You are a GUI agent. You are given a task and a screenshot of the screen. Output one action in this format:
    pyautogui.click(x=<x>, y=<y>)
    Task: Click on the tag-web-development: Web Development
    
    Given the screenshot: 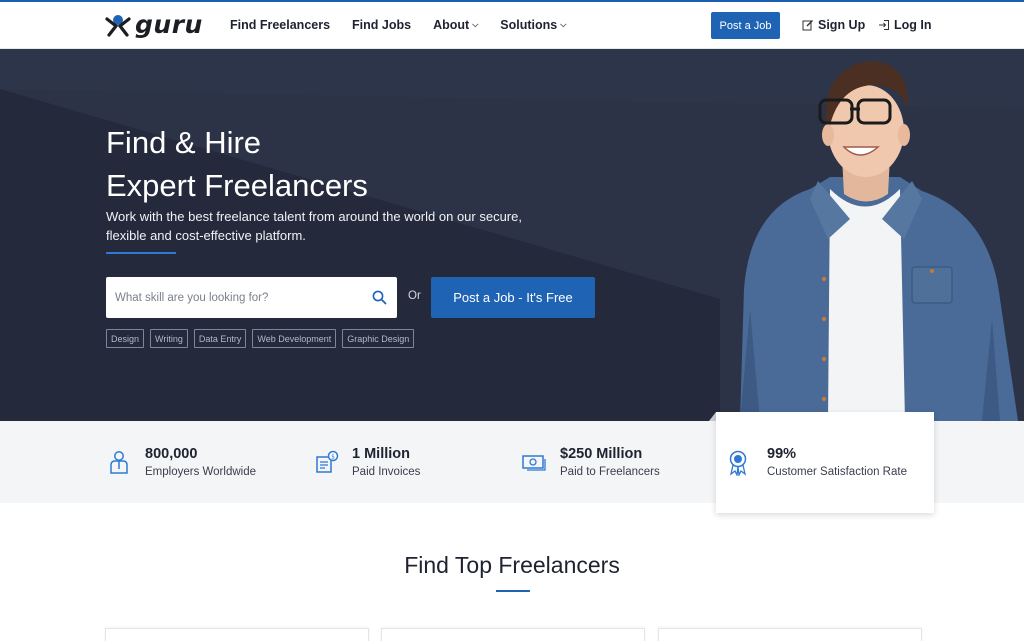 What is the action you would take?
    pyautogui.click(x=294, y=338)
    